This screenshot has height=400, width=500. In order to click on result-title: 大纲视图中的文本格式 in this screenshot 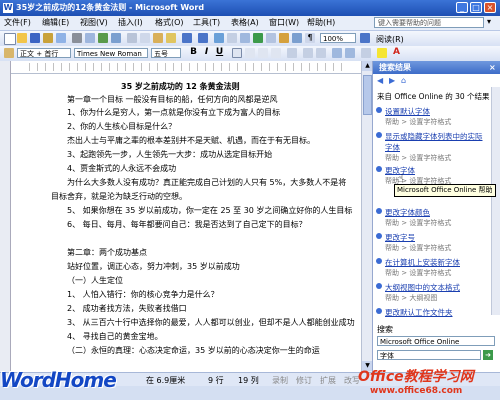, I will do `click(437, 287)`.